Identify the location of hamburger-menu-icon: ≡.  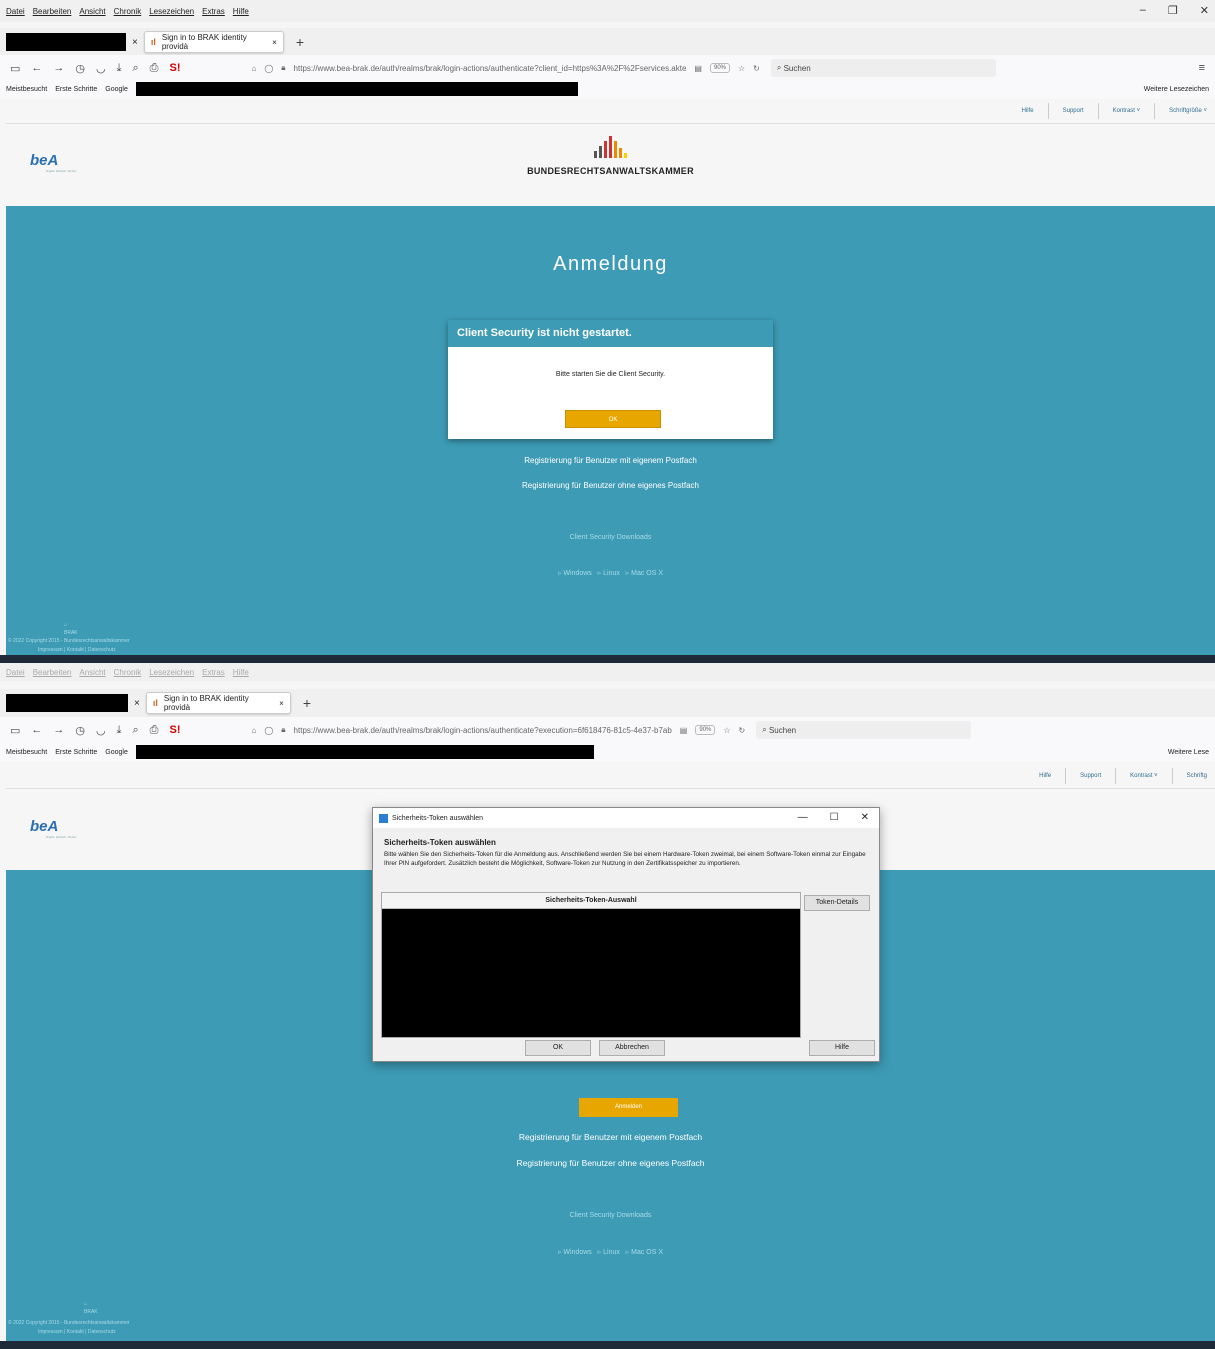
(1202, 68).